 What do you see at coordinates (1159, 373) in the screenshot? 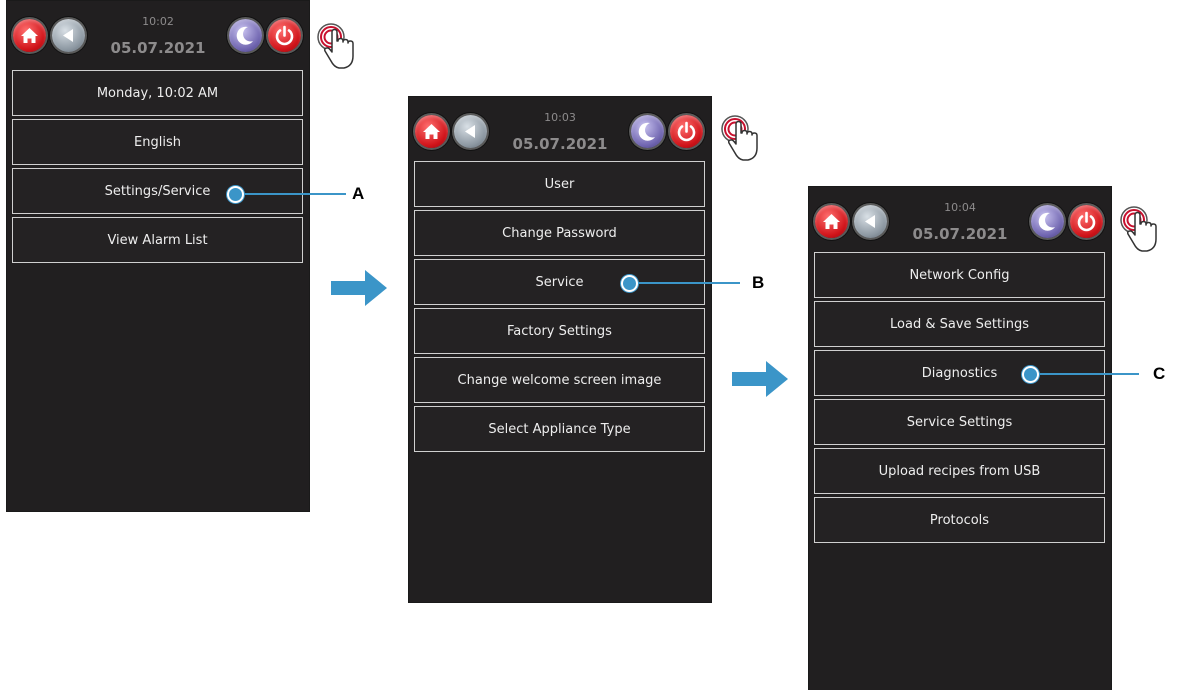
I see `callout-label-c: C` at bounding box center [1159, 373].